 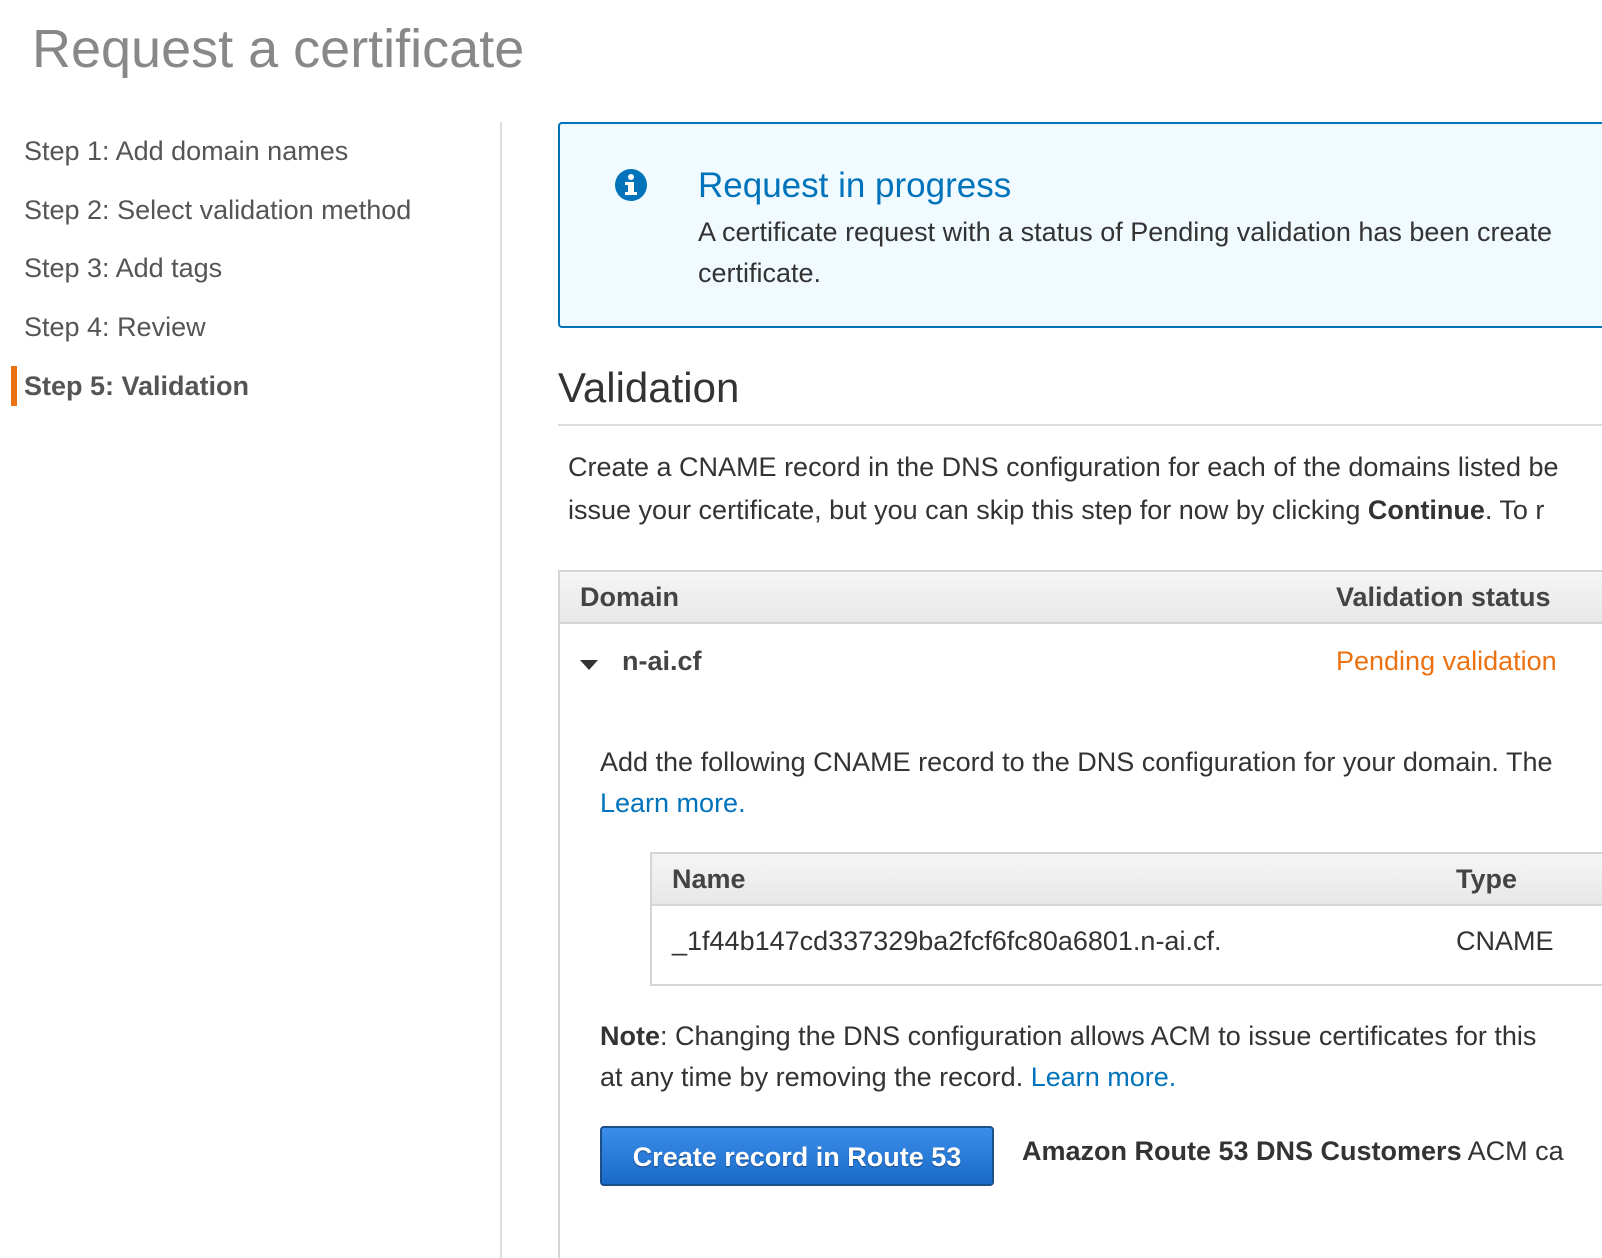 What do you see at coordinates (186, 151) in the screenshot?
I see `step-1-link: Step 1: Add domain names` at bounding box center [186, 151].